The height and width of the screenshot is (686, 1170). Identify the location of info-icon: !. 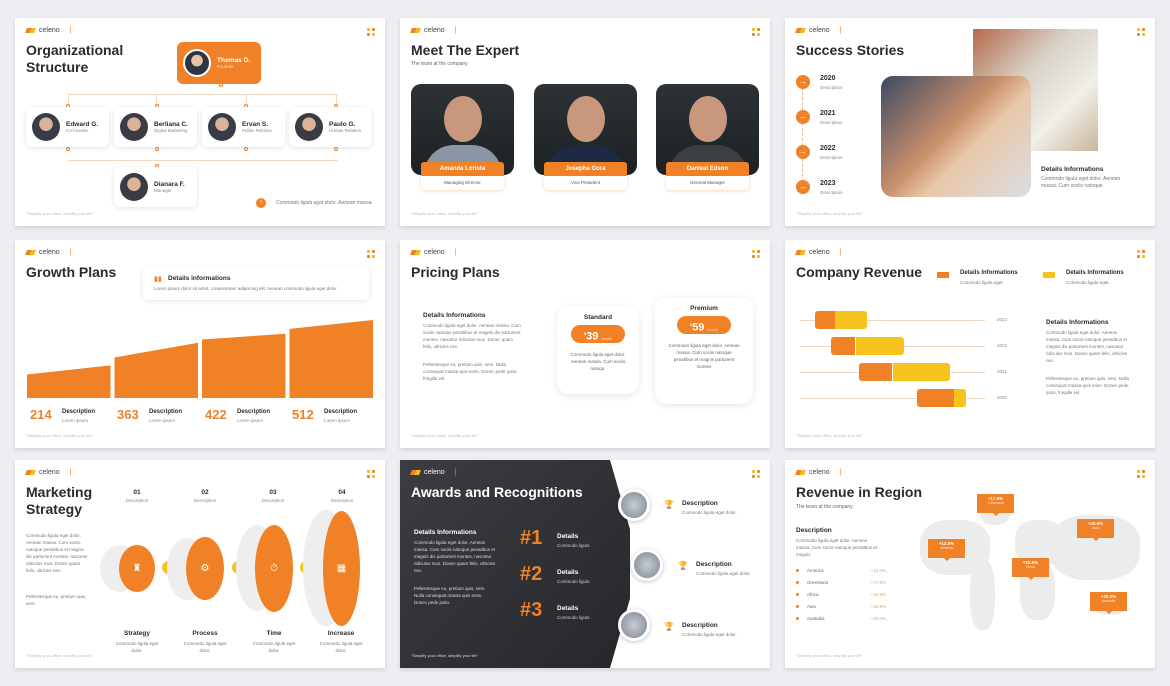
(261, 203).